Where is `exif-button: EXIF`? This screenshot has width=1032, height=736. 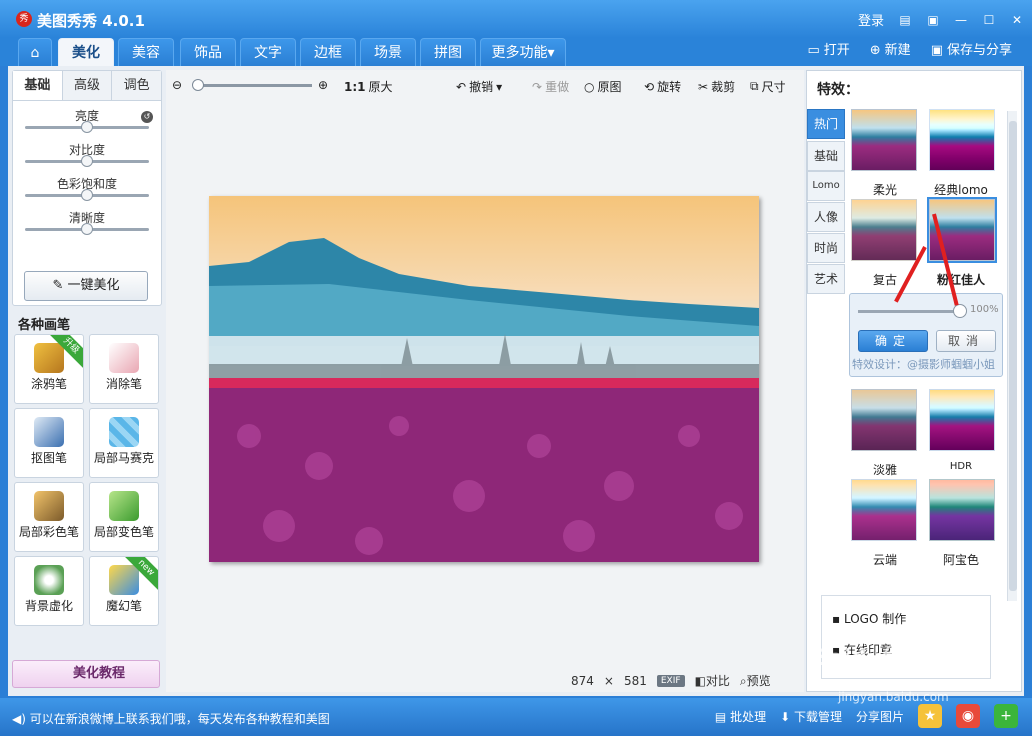
exif-button: EXIF is located at coordinates (670, 680).